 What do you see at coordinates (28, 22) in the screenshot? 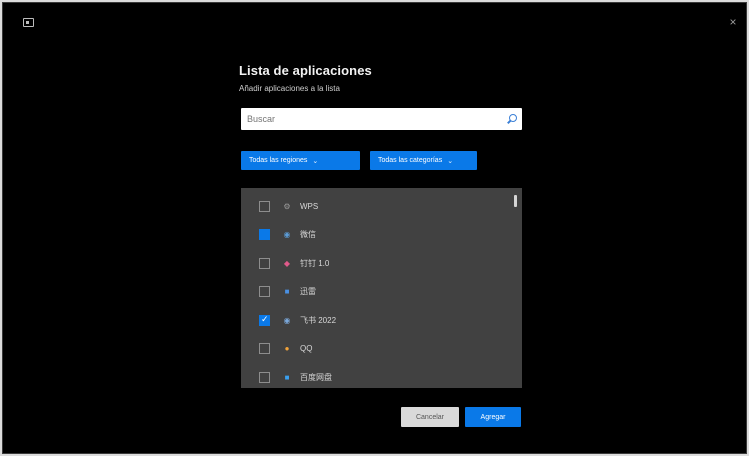
I see `app-logo-icon` at bounding box center [28, 22].